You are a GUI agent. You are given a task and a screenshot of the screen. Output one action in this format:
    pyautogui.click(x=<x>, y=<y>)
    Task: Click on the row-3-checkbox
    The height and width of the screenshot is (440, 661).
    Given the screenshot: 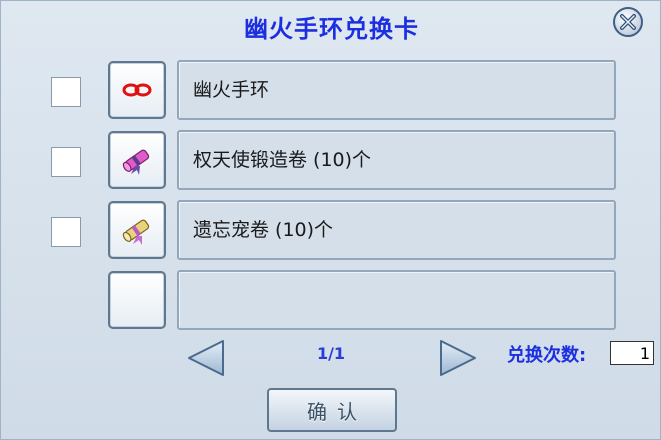 What is the action you would take?
    pyautogui.click(x=66, y=232)
    